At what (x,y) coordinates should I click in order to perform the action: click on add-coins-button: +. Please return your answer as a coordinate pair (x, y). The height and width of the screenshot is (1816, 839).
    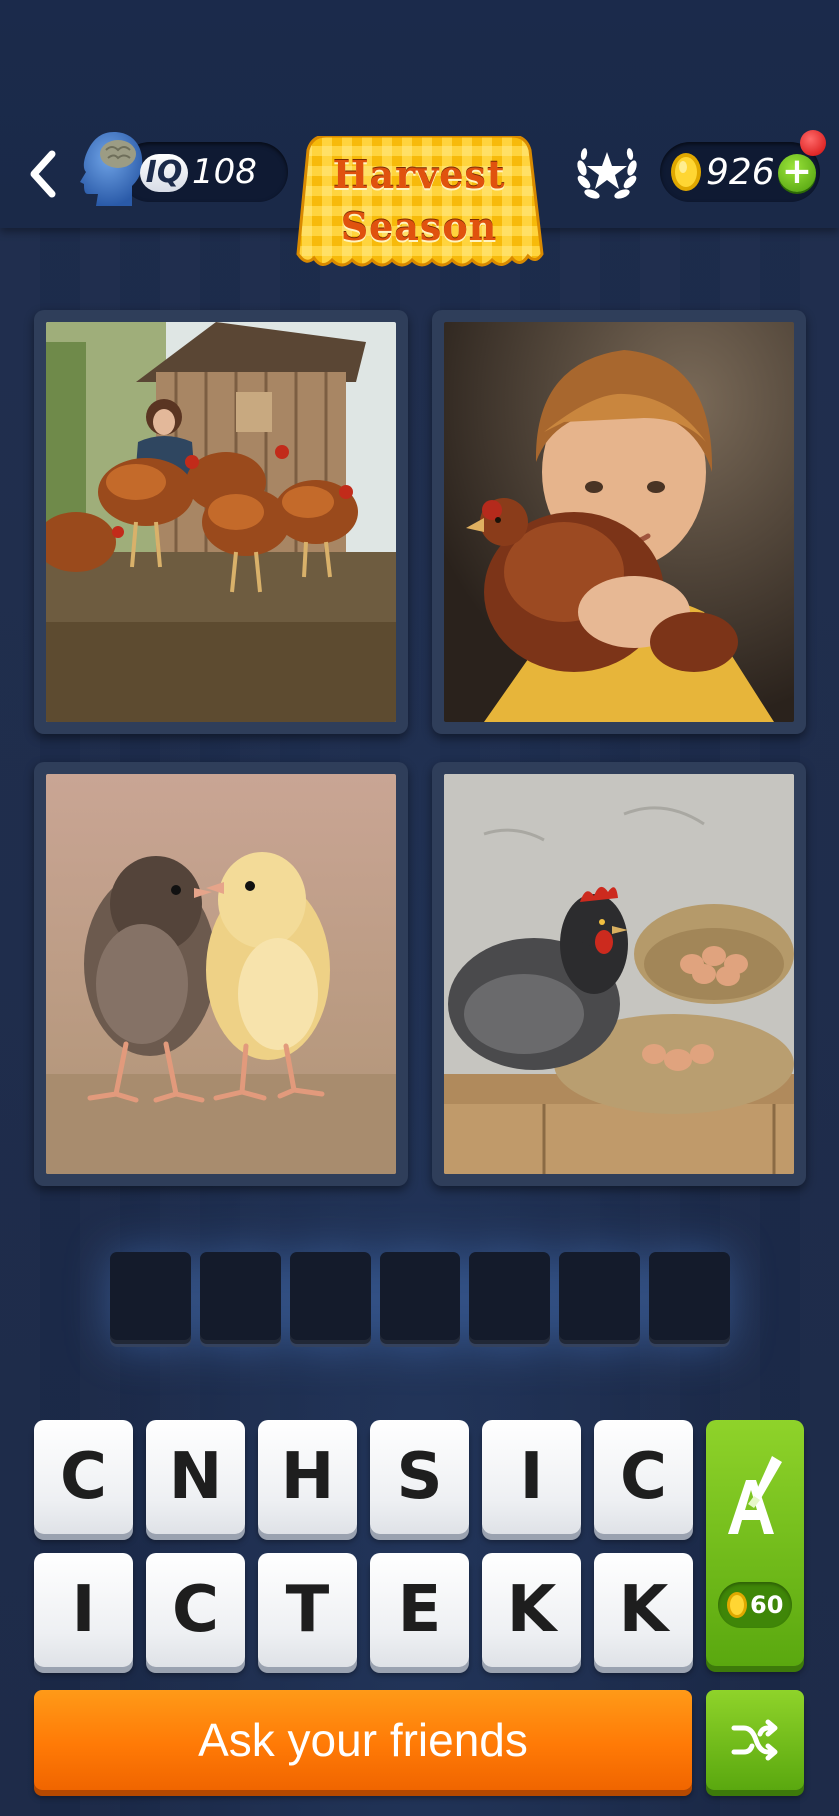
    Looking at the image, I should click on (797, 173).